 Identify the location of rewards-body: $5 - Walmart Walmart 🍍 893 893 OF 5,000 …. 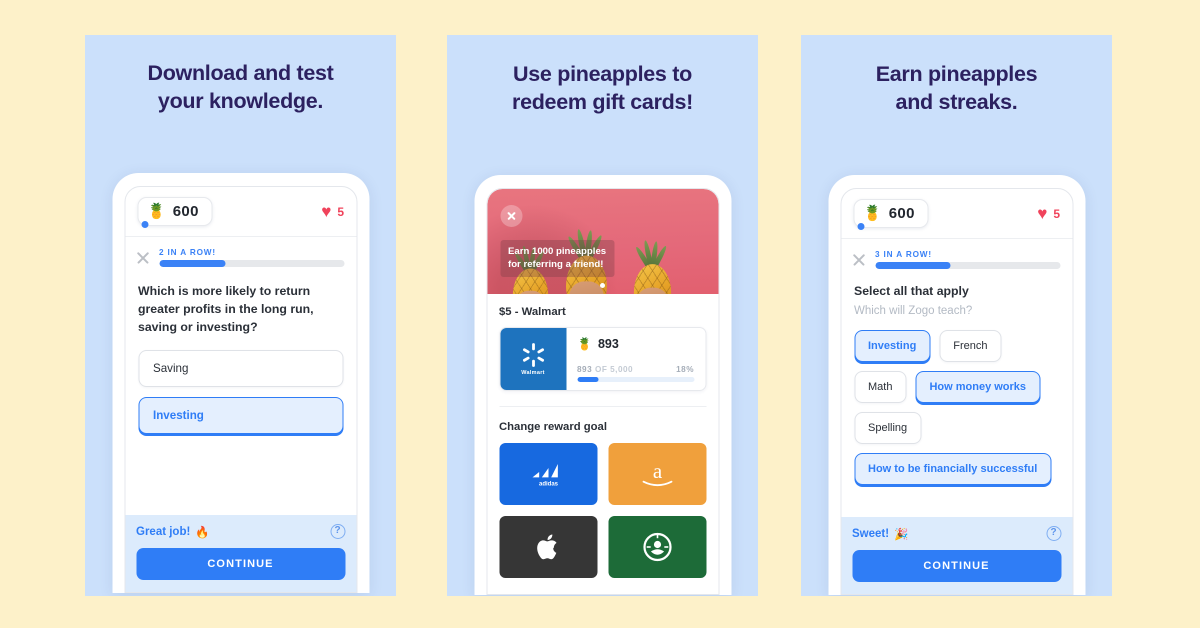
(602, 444).